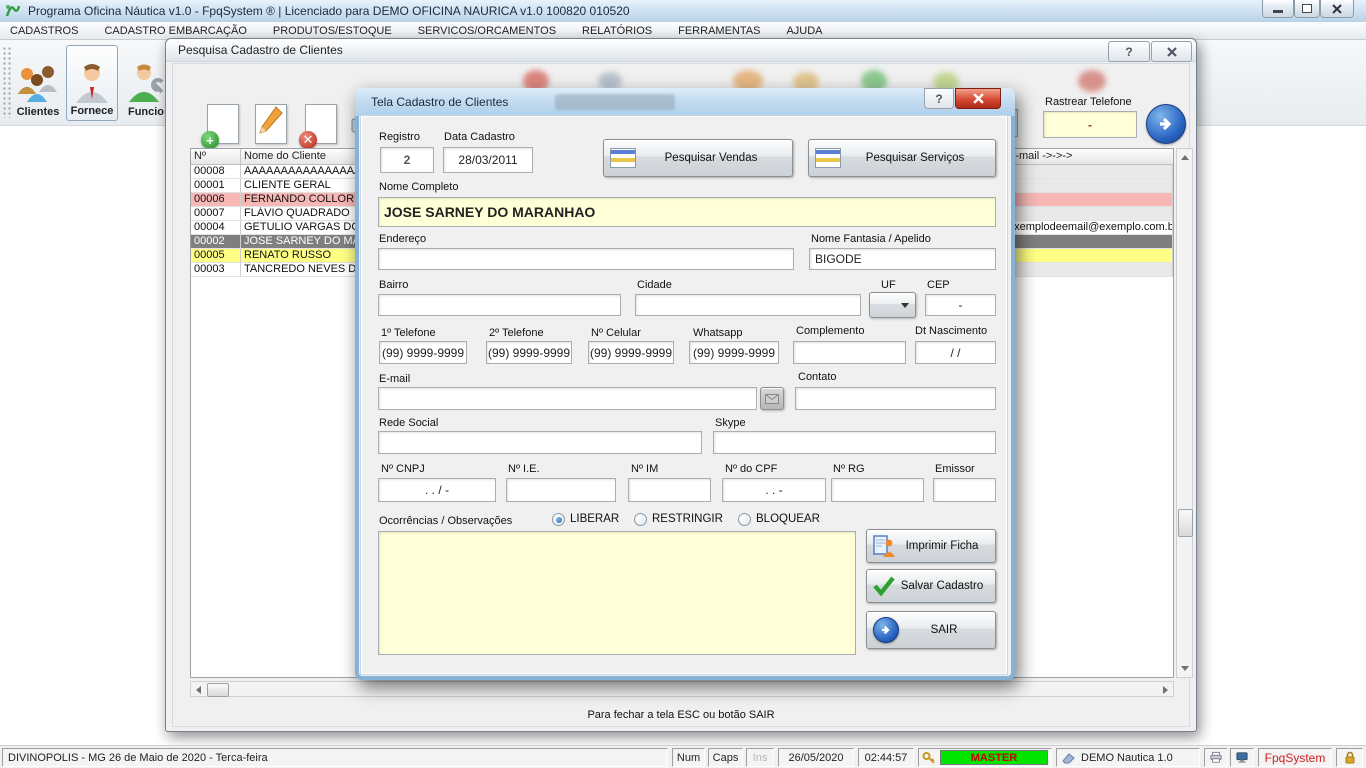  I want to click on trace-phone-input: -, so click(1090, 124).